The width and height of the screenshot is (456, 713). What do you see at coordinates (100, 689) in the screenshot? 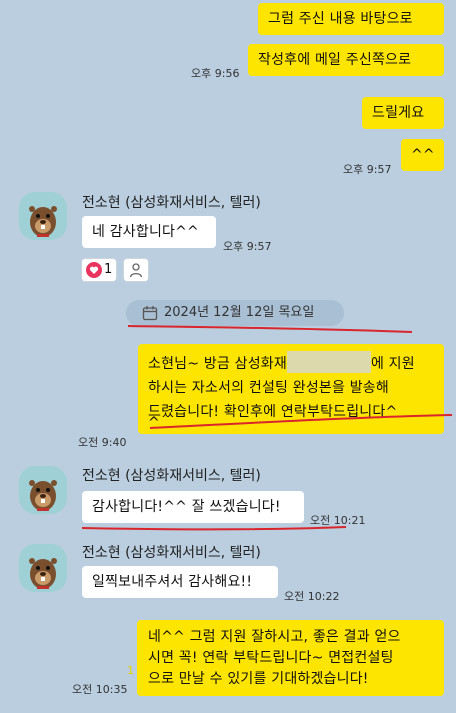
I see `message-time: 오전 10:35` at bounding box center [100, 689].